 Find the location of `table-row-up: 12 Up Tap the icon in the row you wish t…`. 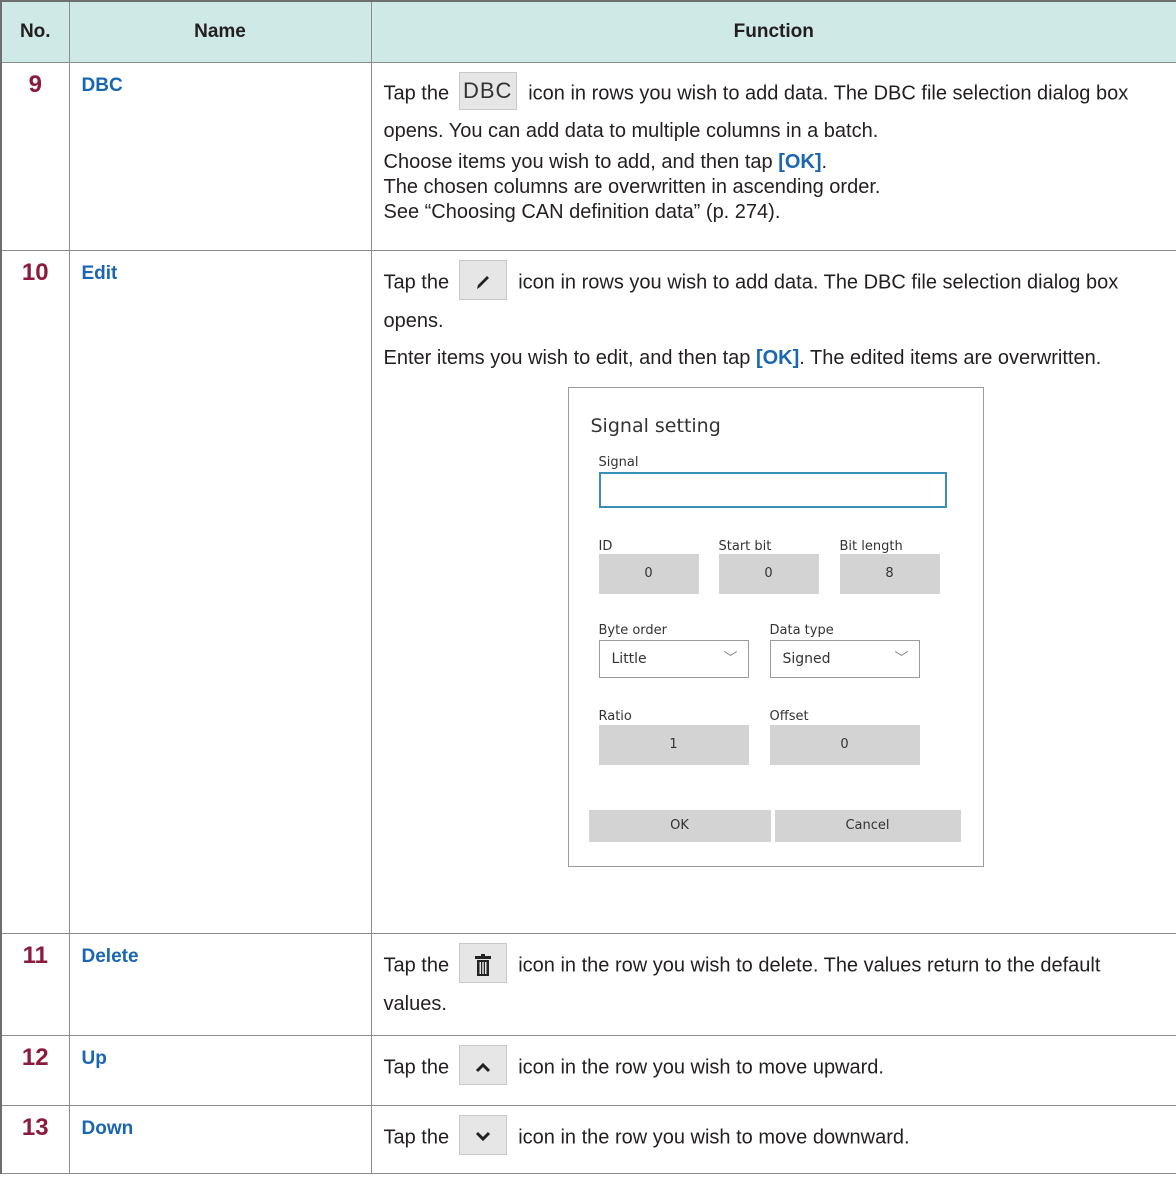

table-row-up: 12 Up Tap the icon in the row you wish t… is located at coordinates (588, 1070).